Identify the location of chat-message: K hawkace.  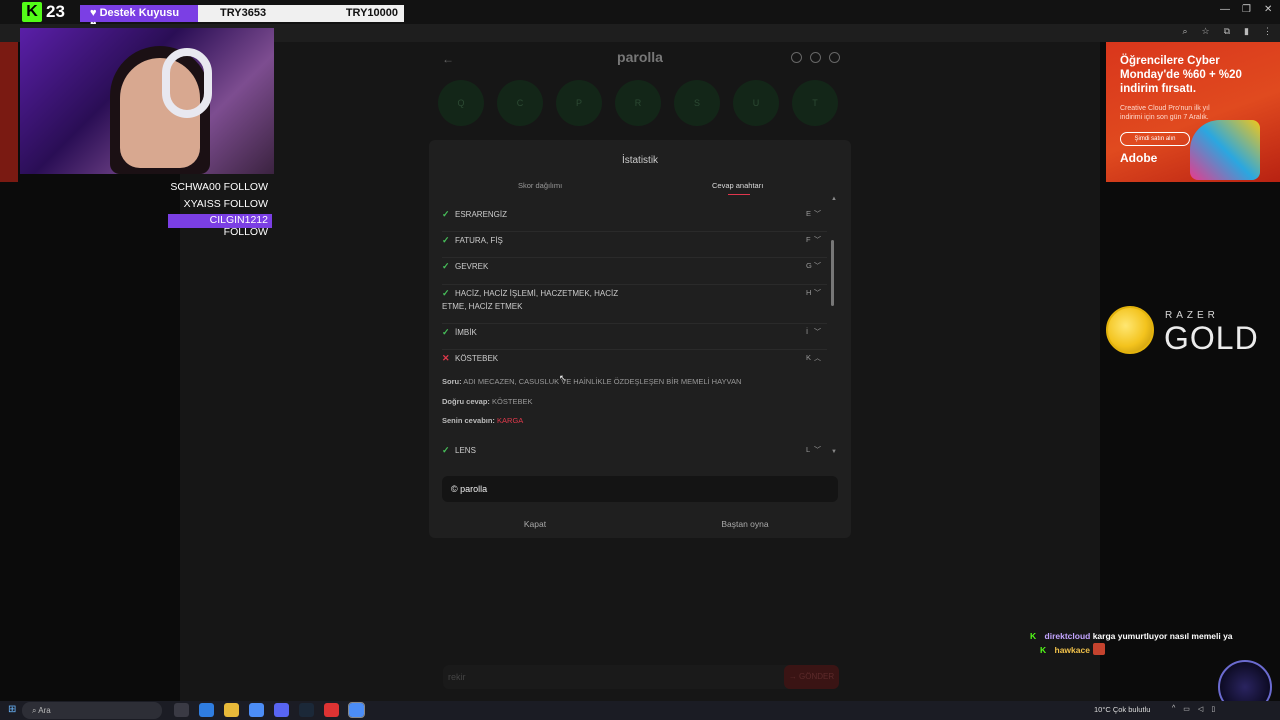
(1065, 650).